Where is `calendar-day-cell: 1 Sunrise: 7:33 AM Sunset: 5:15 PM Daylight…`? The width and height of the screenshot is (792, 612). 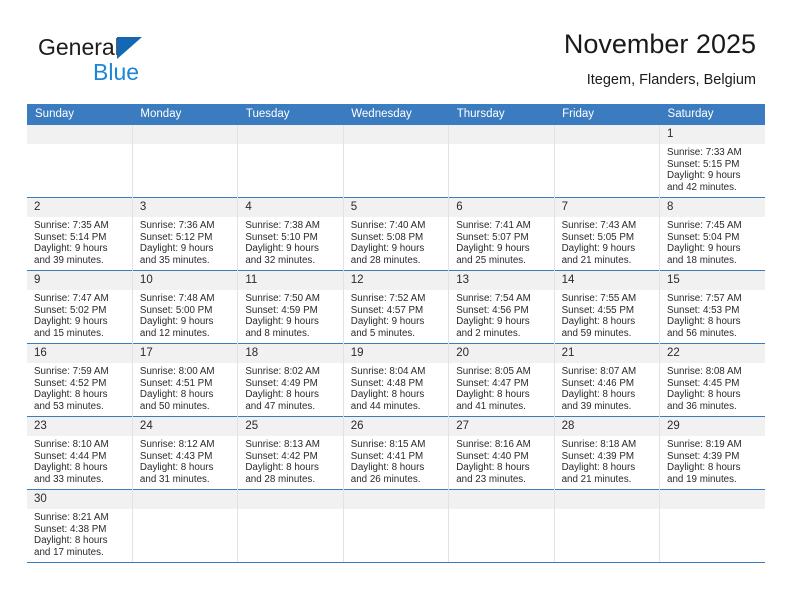
calendar-day-cell: 1 Sunrise: 7:33 AM Sunset: 5:15 PM Daylight… is located at coordinates (712, 161).